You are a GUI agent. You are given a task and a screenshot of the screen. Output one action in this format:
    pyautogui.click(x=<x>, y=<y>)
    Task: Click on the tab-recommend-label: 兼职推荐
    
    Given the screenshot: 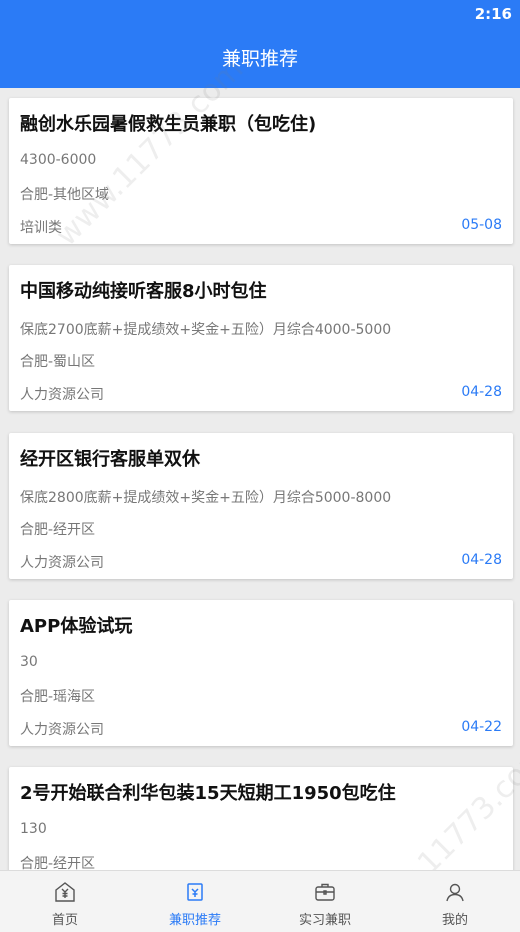 What is the action you would take?
    pyautogui.click(x=194, y=920)
    